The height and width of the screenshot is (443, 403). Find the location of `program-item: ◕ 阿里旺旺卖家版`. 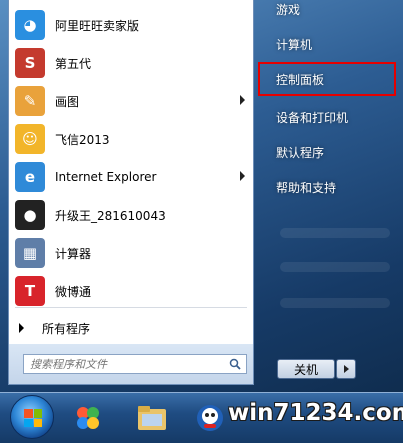

program-item: ◕ 阿里旺旺卖家版 is located at coordinates (131, 25).